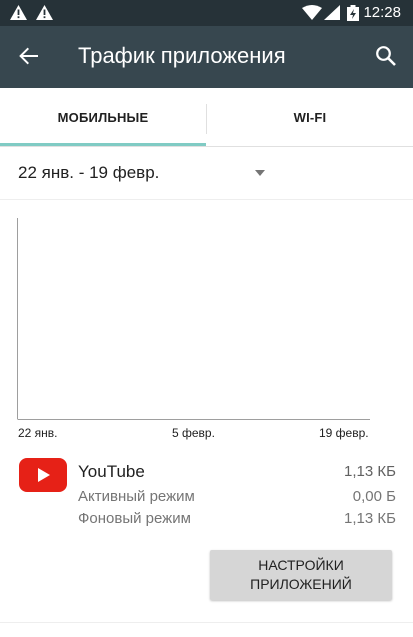  I want to click on tab-bar: МОБИЛЬНЫЕ WI-FI, so click(206, 117).